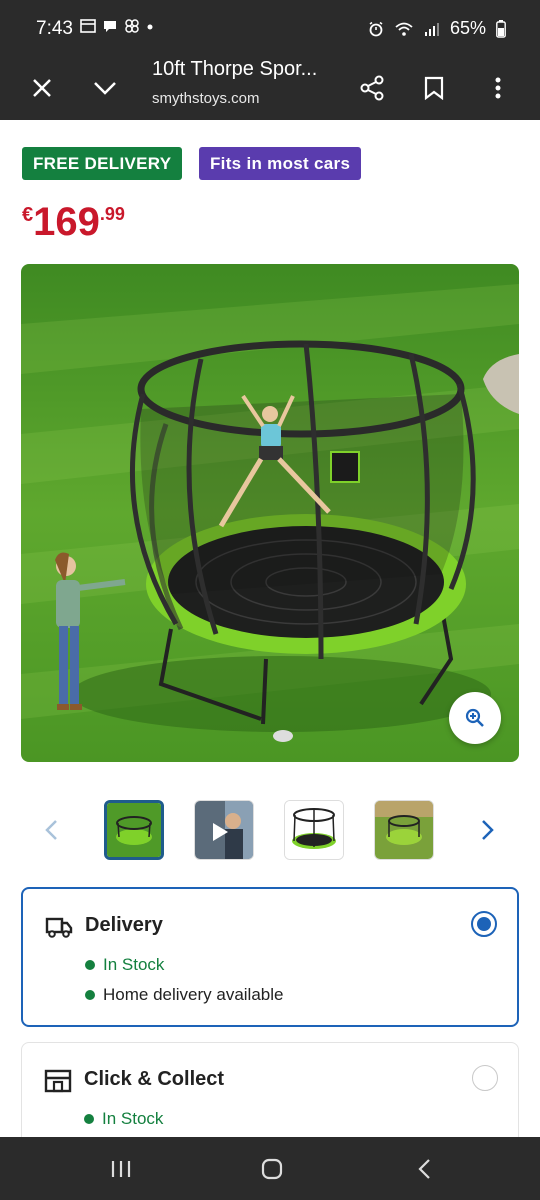  Describe the element at coordinates (110, 26) in the screenshot. I see `chat-icon` at that location.